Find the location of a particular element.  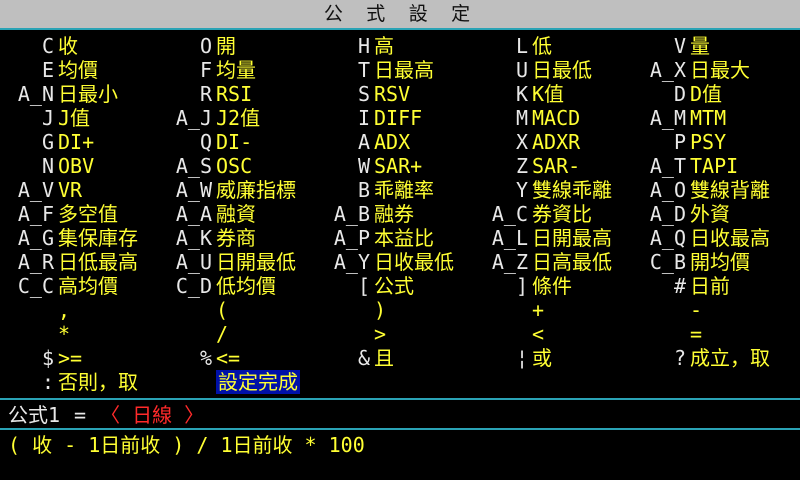

key-code: ¦ is located at coordinates (521, 358).